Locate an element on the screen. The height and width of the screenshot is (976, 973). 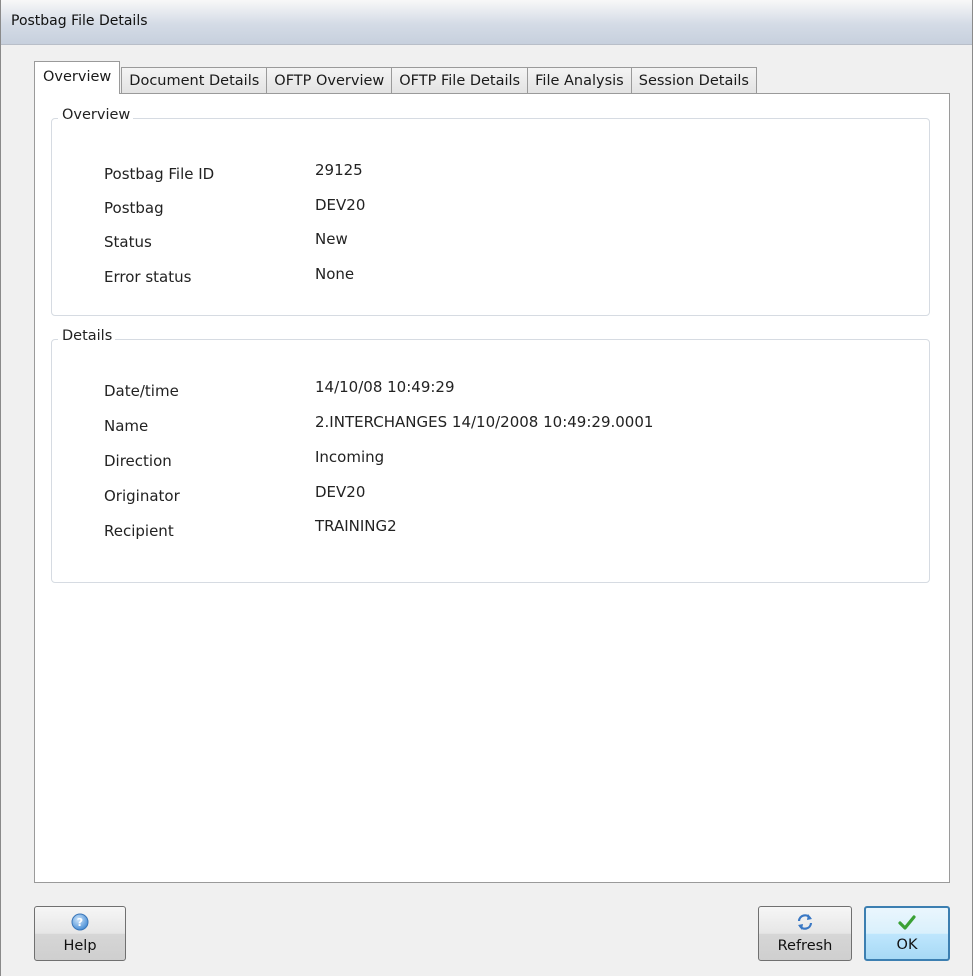
field-value-status: New is located at coordinates (331, 239).